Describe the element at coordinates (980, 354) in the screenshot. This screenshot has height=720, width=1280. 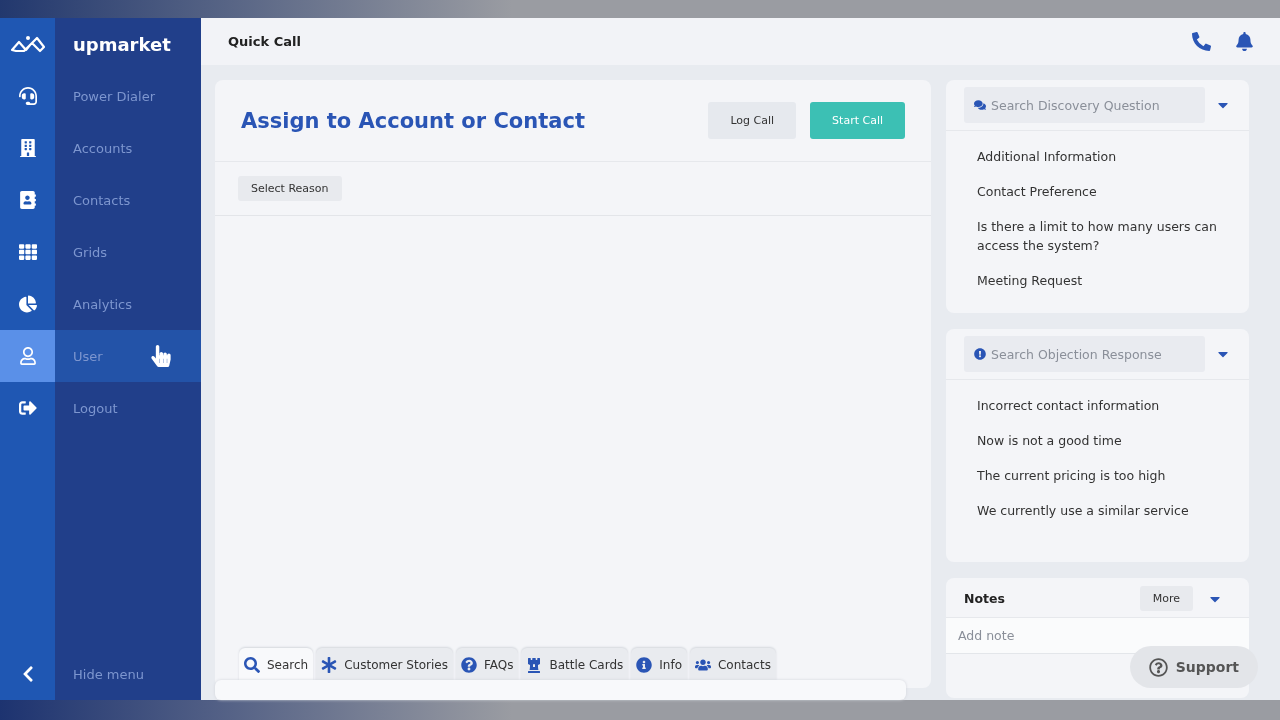
I see `exclamation-icon` at that location.